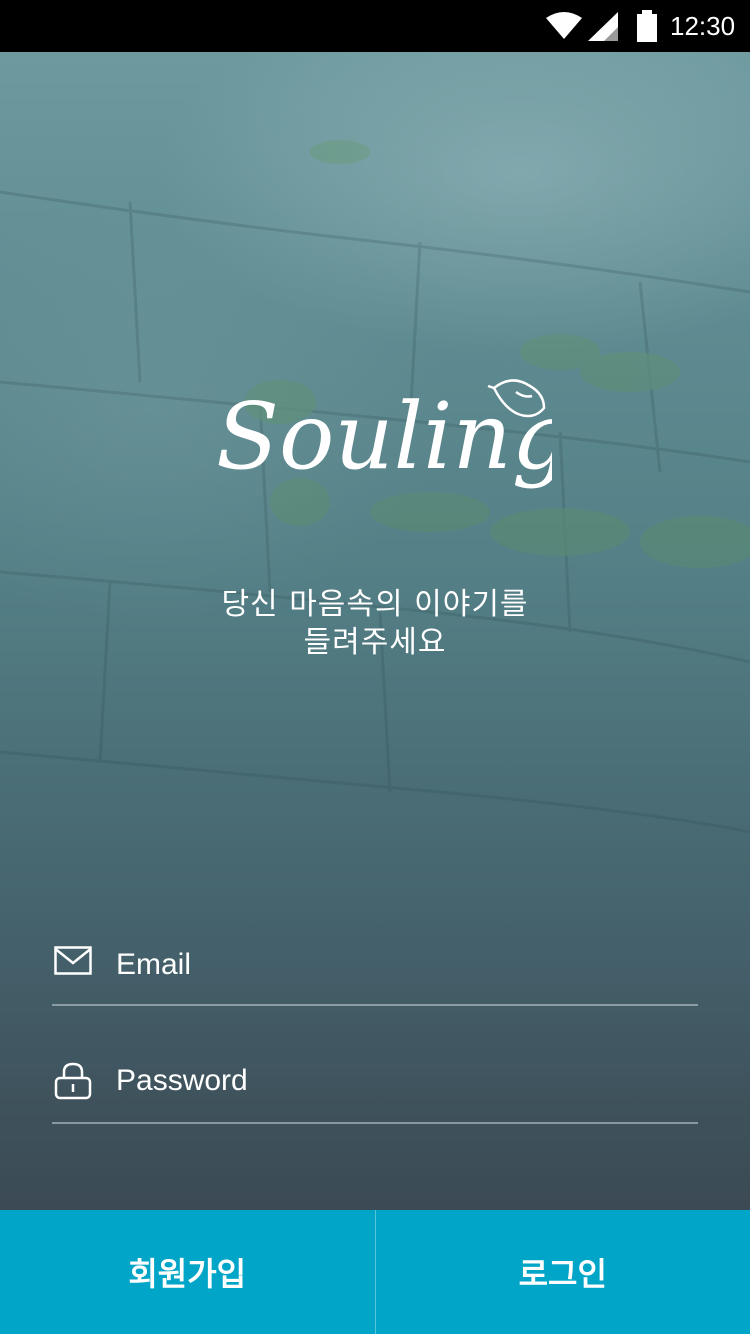  I want to click on tagline-line-2: 들려주세요, so click(375, 642).